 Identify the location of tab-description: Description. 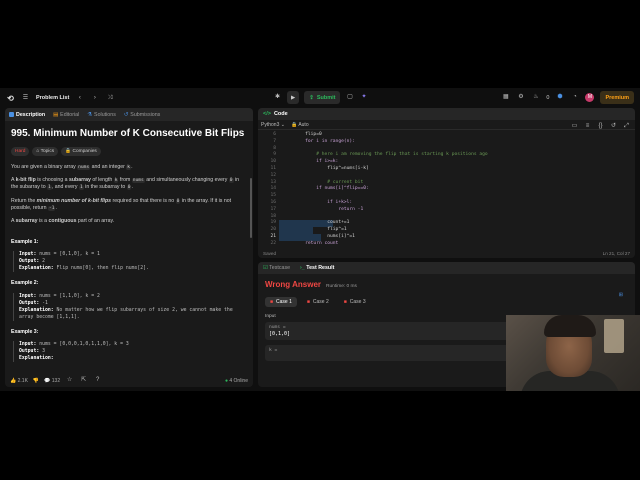
(27, 115).